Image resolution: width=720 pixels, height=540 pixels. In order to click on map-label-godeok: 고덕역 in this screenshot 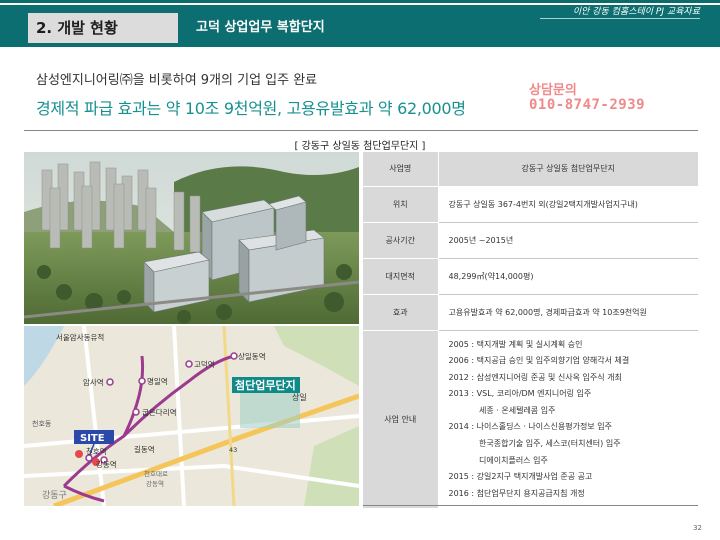, I will do `click(204, 364)`.